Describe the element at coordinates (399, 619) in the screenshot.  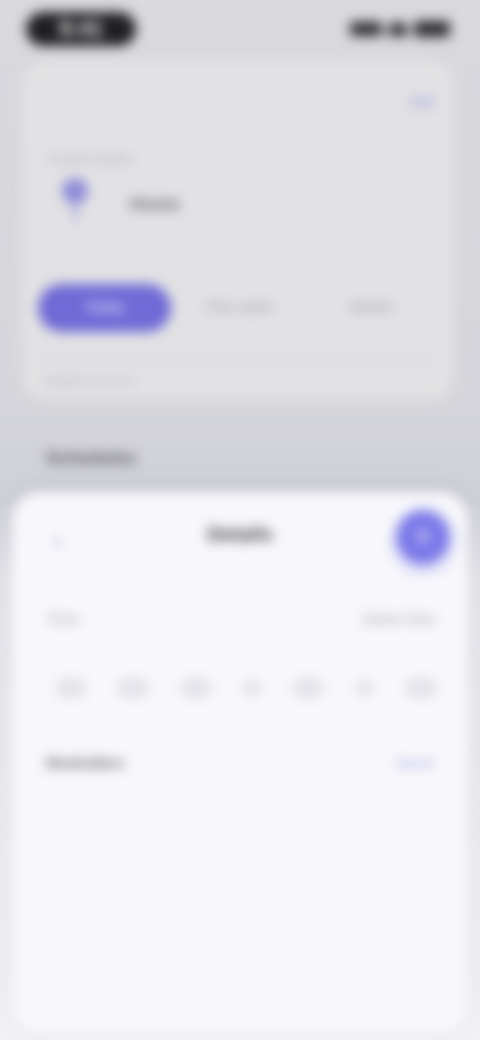
I see `time-value: Select time` at that location.